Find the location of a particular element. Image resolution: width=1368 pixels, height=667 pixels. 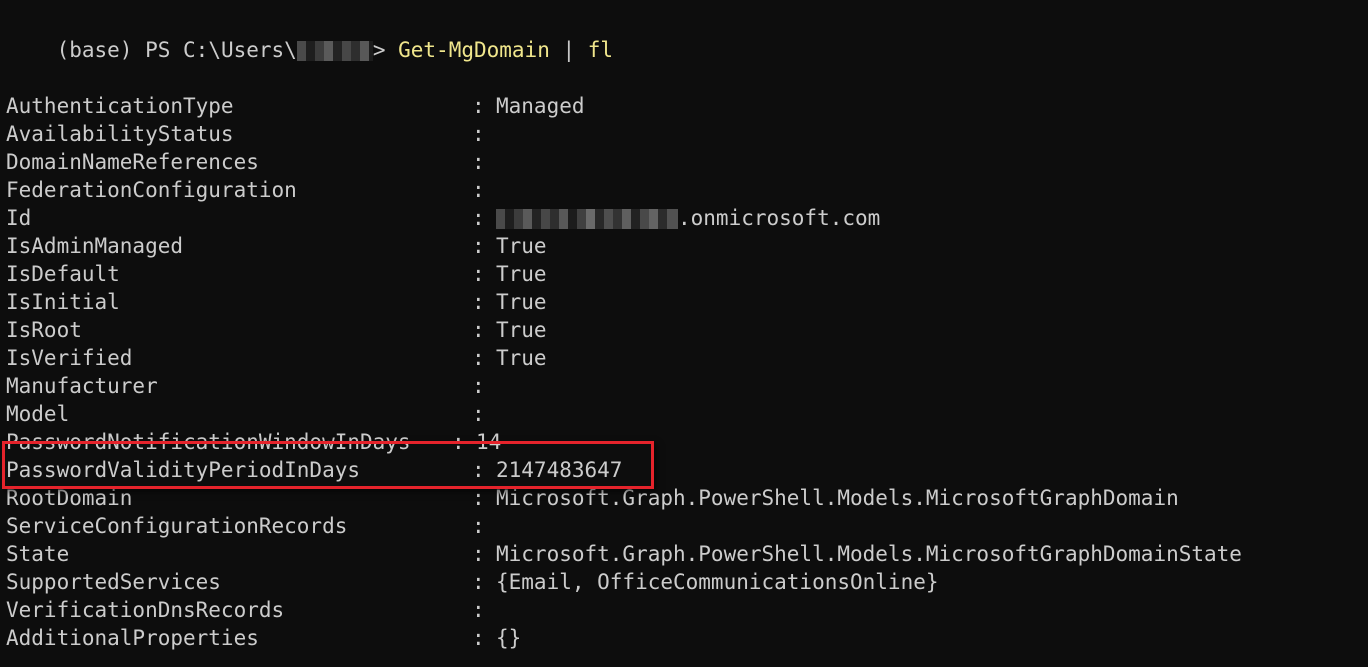

property-name: RootDomain is located at coordinates (69, 498).